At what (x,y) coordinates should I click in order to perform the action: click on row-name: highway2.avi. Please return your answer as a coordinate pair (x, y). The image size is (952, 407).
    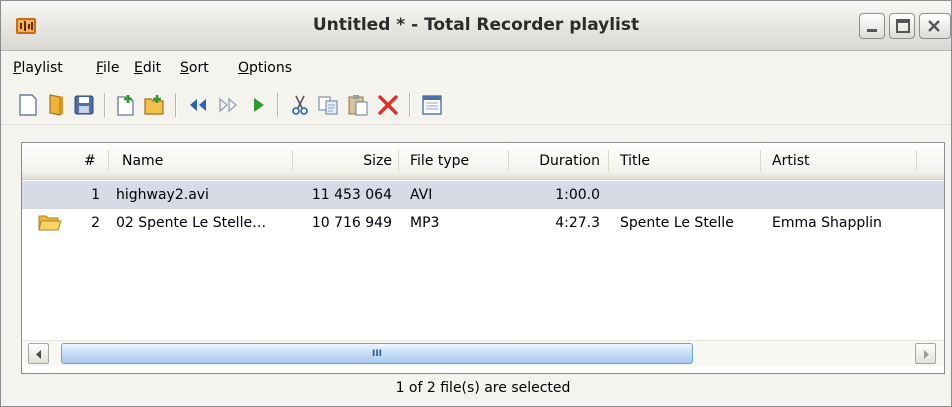
    Looking at the image, I should click on (162, 195).